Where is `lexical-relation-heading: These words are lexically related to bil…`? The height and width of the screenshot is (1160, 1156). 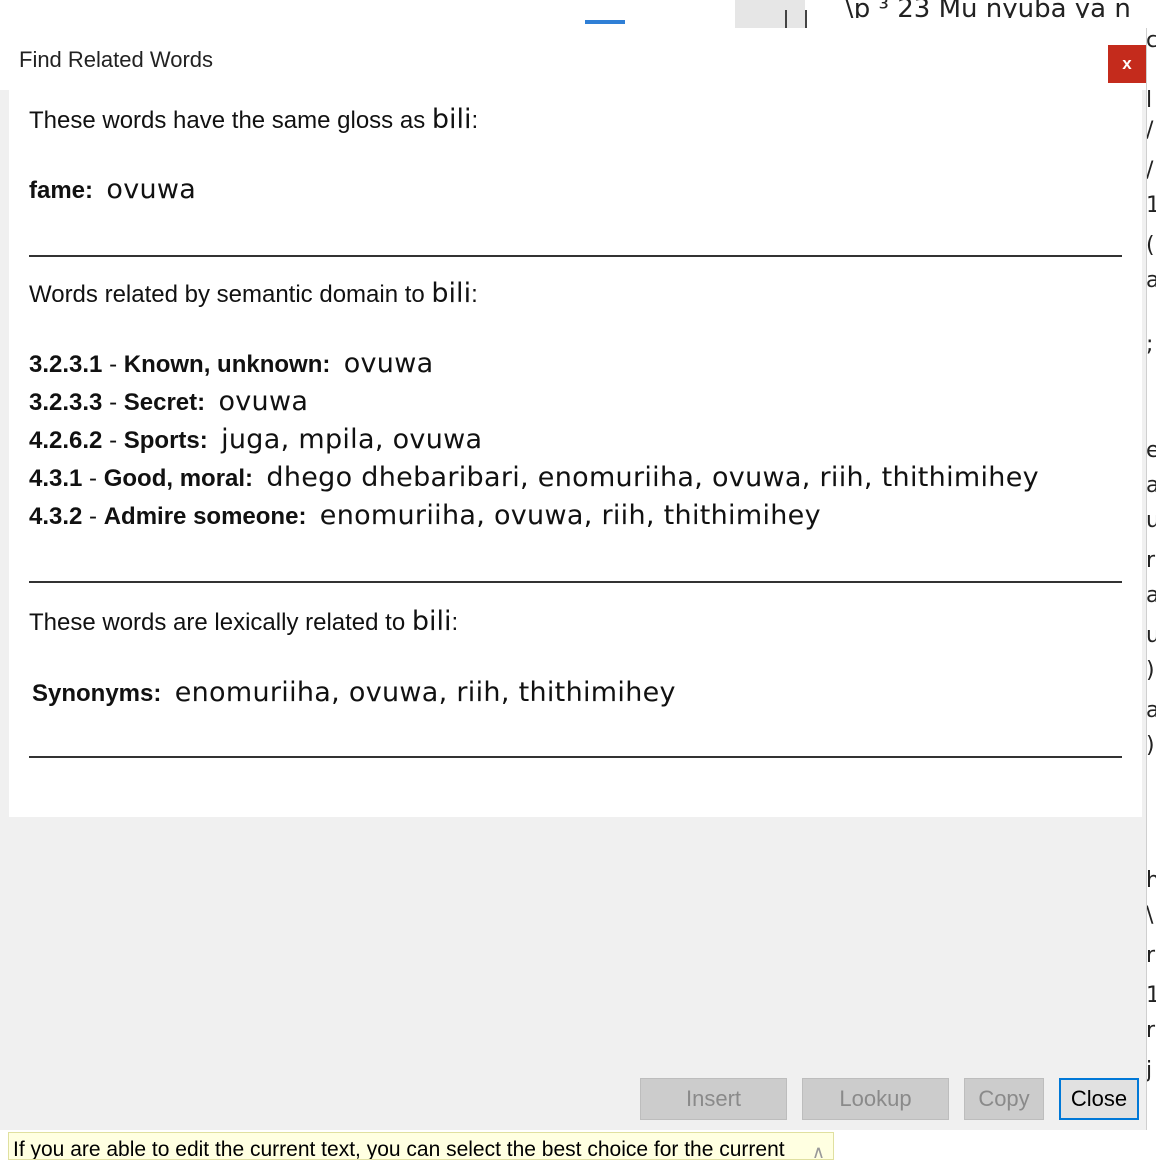
lexical-relation-heading: These words are lexically related to bil… is located at coordinates (244, 621).